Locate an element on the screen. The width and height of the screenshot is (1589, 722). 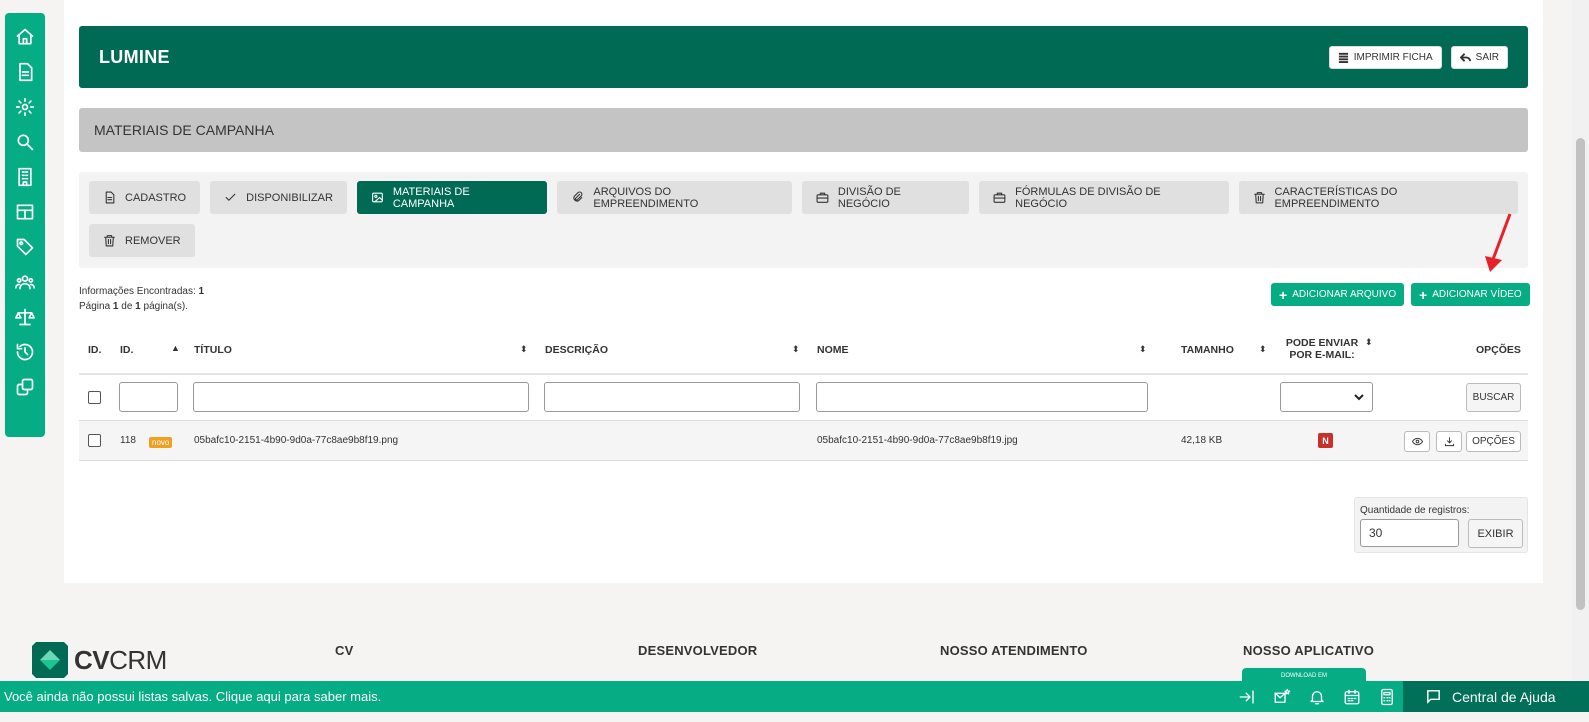
filter-name-input is located at coordinates (982, 397).